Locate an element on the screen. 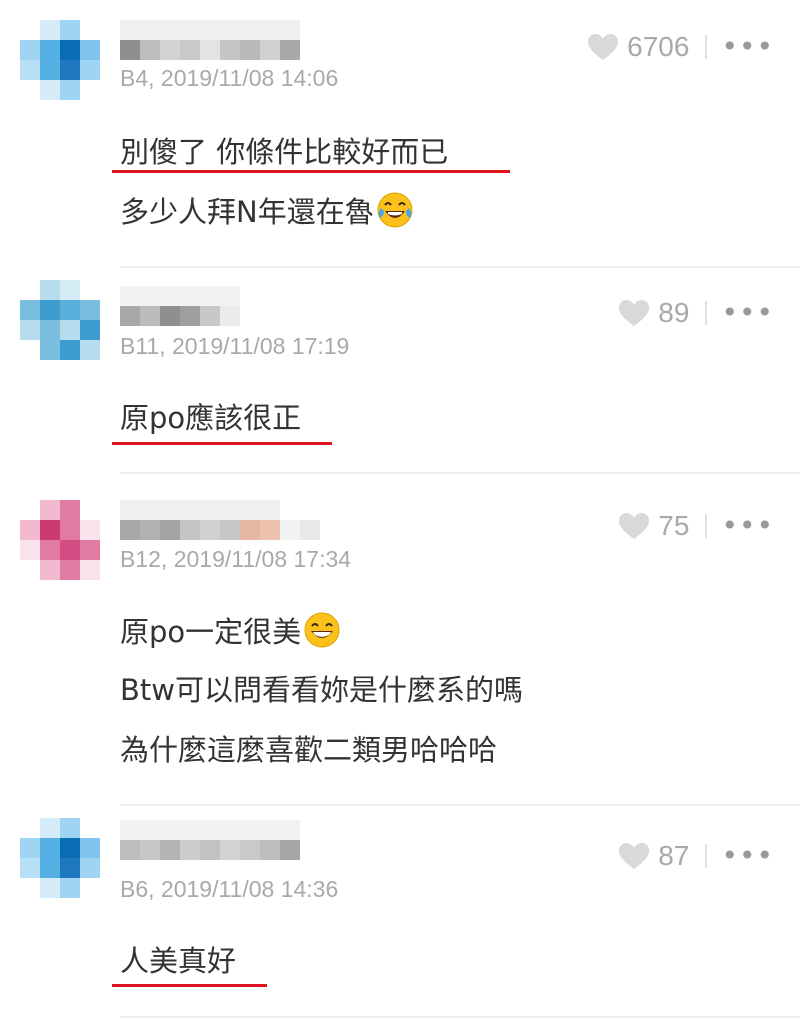  like-count: 89 is located at coordinates (674, 312).